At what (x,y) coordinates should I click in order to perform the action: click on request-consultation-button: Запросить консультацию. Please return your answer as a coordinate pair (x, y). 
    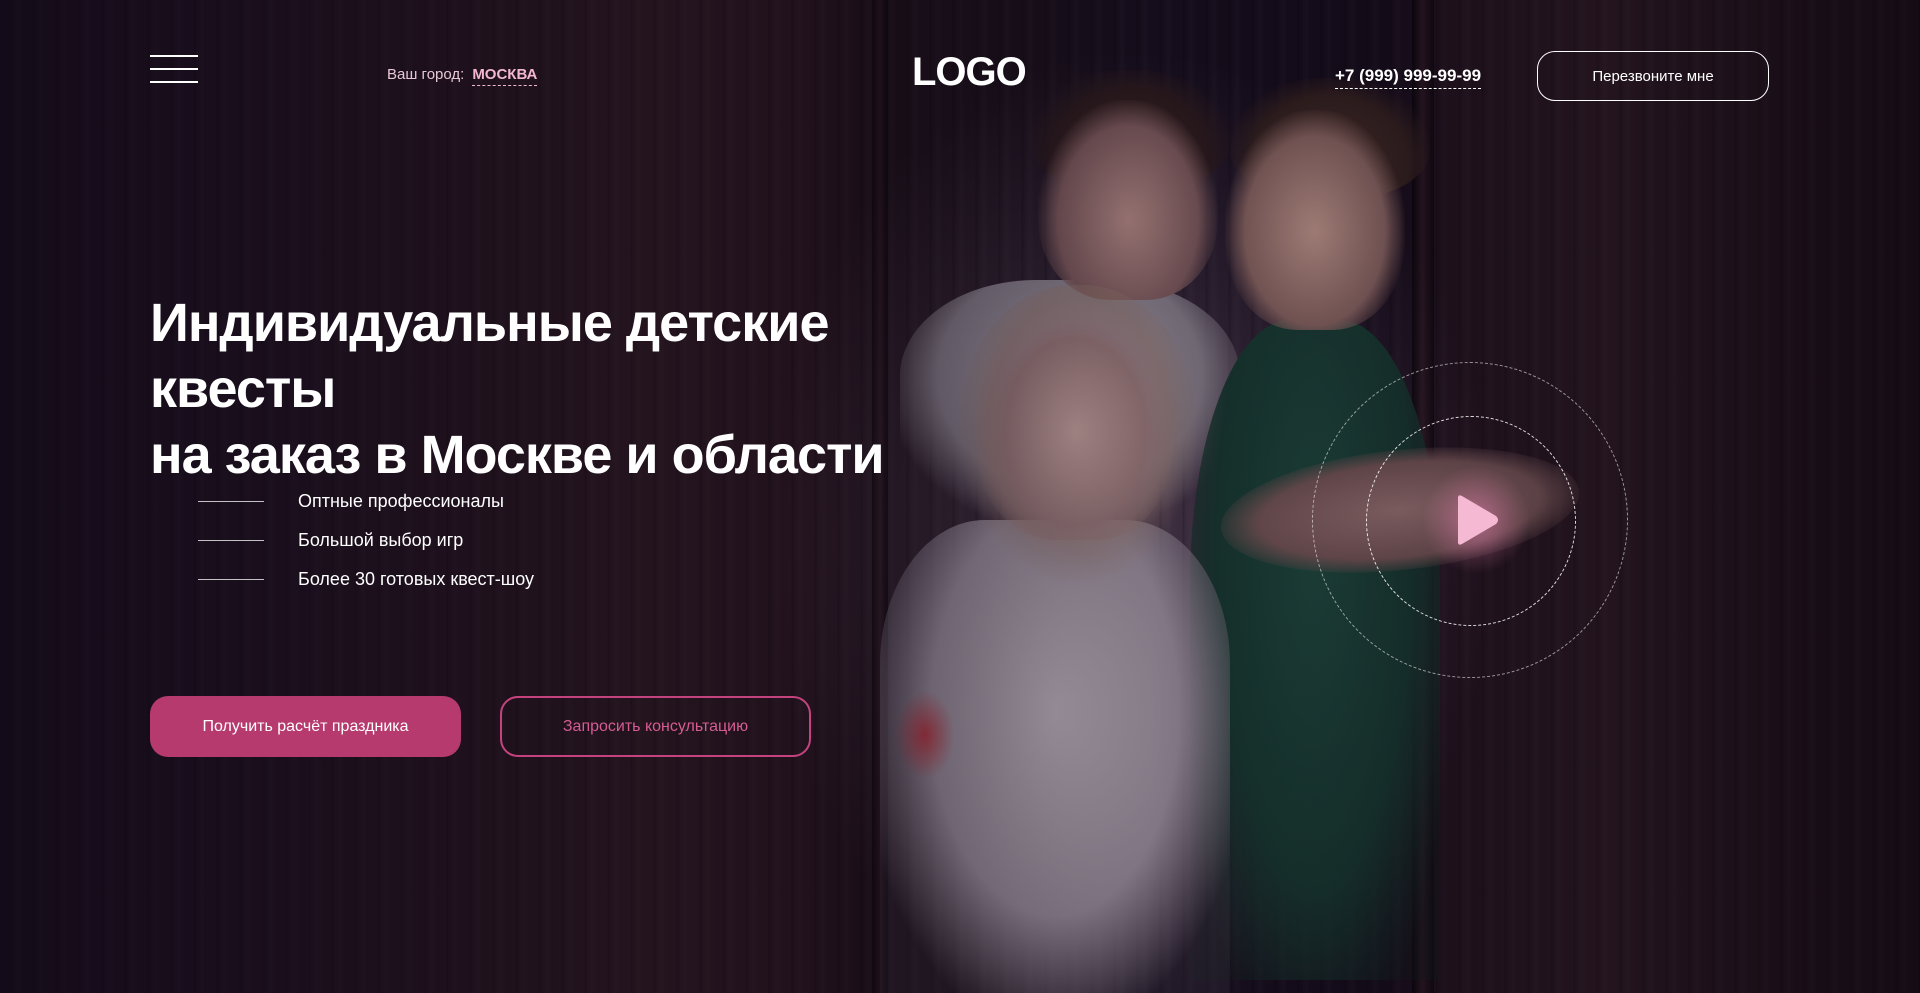
    Looking at the image, I should click on (655, 726).